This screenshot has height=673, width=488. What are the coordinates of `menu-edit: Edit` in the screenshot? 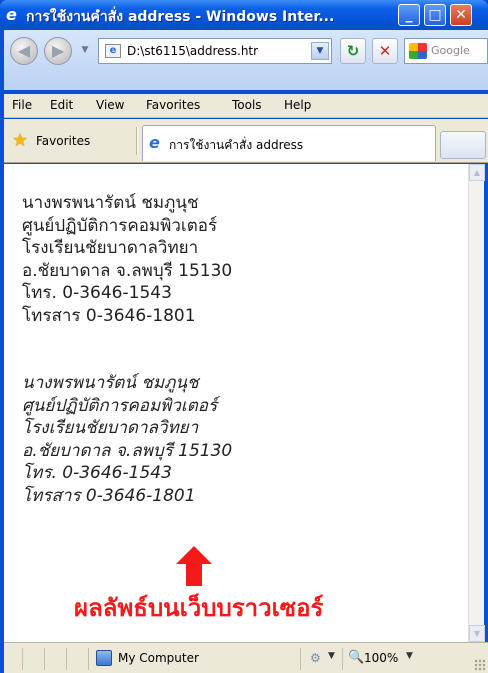 It's located at (61, 105).